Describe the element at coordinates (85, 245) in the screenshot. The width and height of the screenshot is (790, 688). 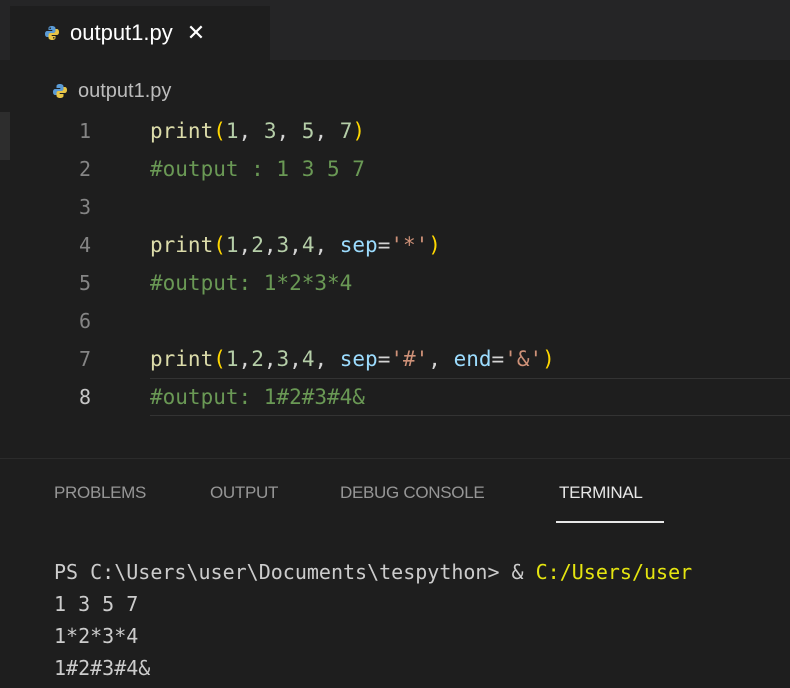
I see `line-number: 4` at that location.